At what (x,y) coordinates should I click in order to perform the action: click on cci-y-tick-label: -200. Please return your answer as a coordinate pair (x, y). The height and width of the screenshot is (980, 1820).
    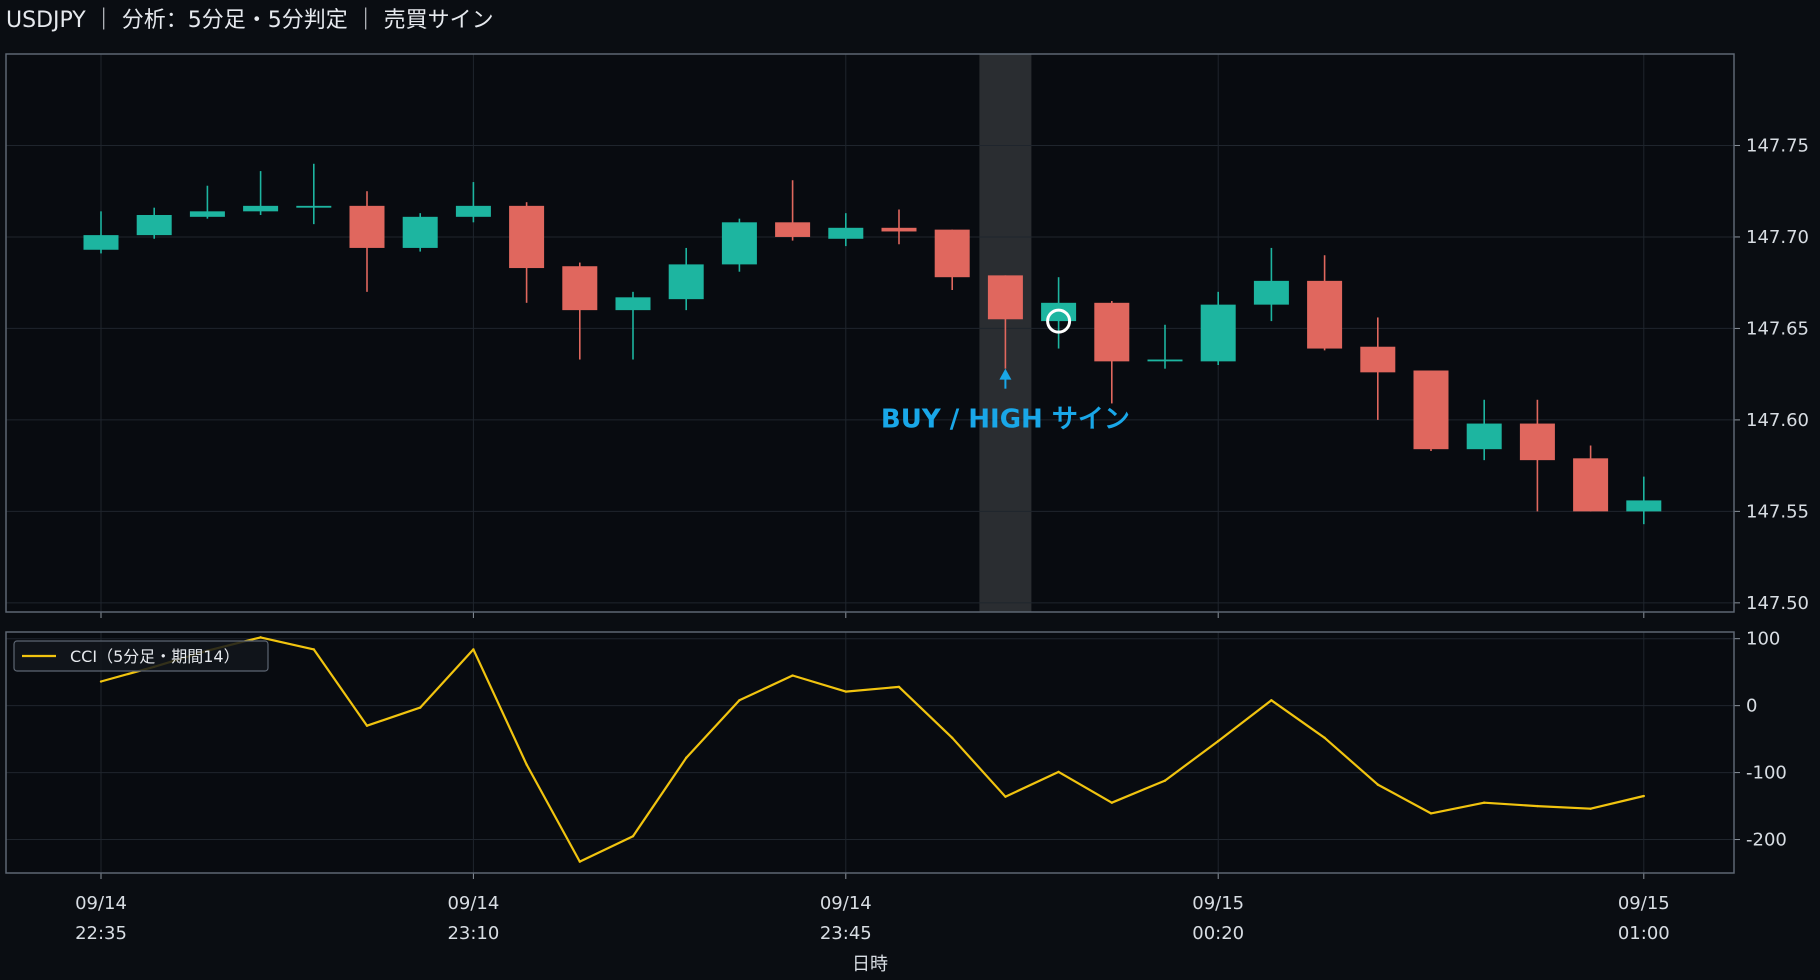
    Looking at the image, I should click on (1766, 840).